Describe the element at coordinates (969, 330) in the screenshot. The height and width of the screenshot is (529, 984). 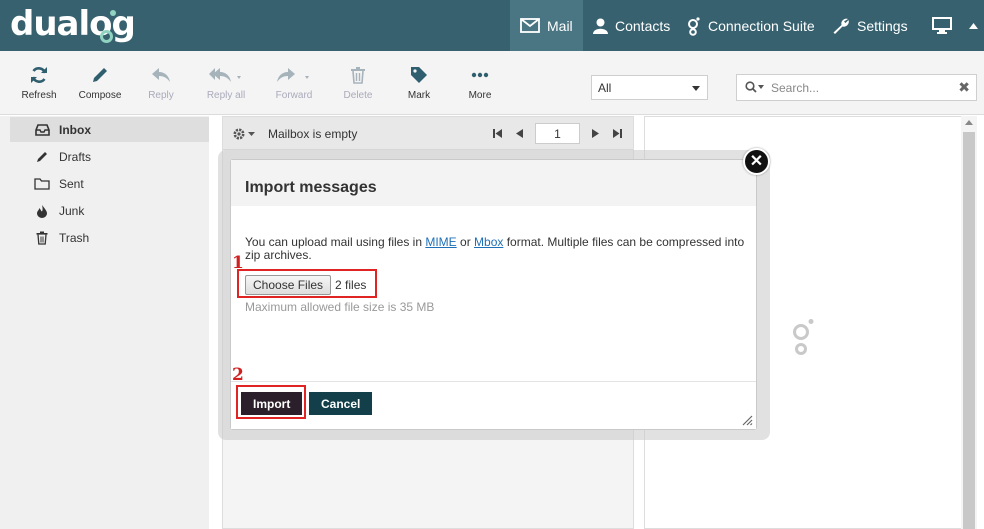
I see `scroll-thumb` at that location.